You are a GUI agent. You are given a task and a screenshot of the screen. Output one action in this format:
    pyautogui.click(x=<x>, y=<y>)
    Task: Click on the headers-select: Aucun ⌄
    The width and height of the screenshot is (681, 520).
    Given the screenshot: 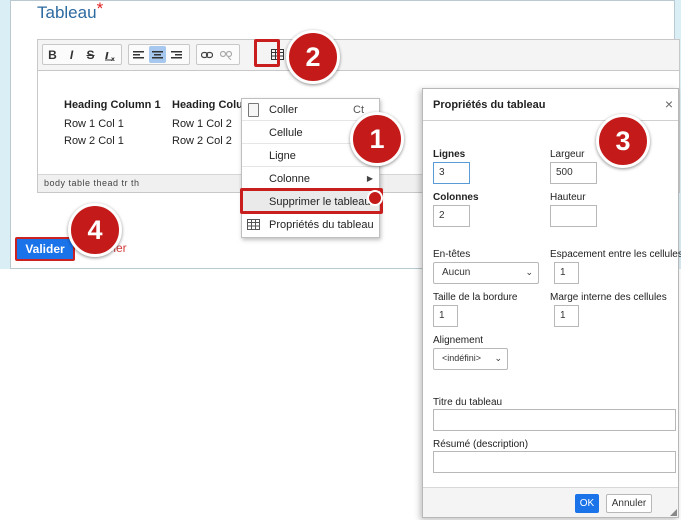 What is the action you would take?
    pyautogui.click(x=486, y=273)
    